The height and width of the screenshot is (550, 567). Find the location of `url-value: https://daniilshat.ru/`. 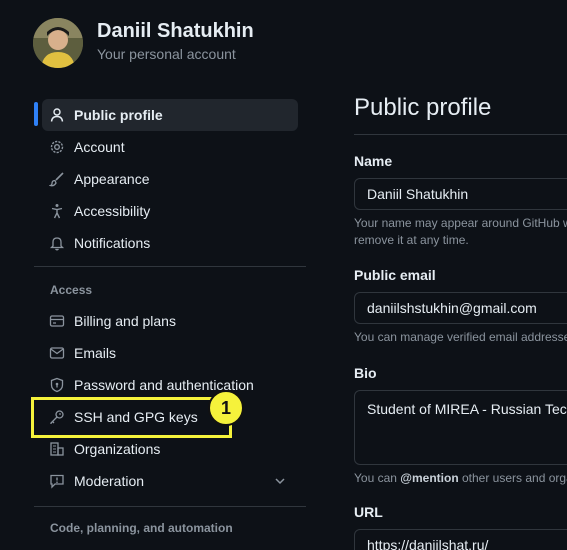

url-value: https://daniilshat.ru/ is located at coordinates (428, 543).